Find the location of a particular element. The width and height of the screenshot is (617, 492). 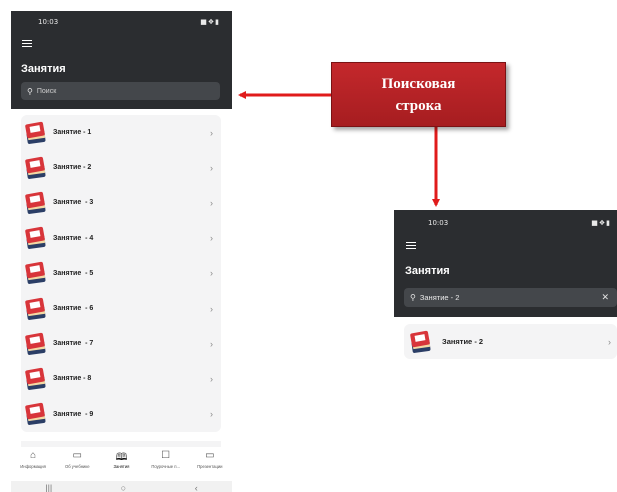

status-time: 10:03 is located at coordinates (438, 223).